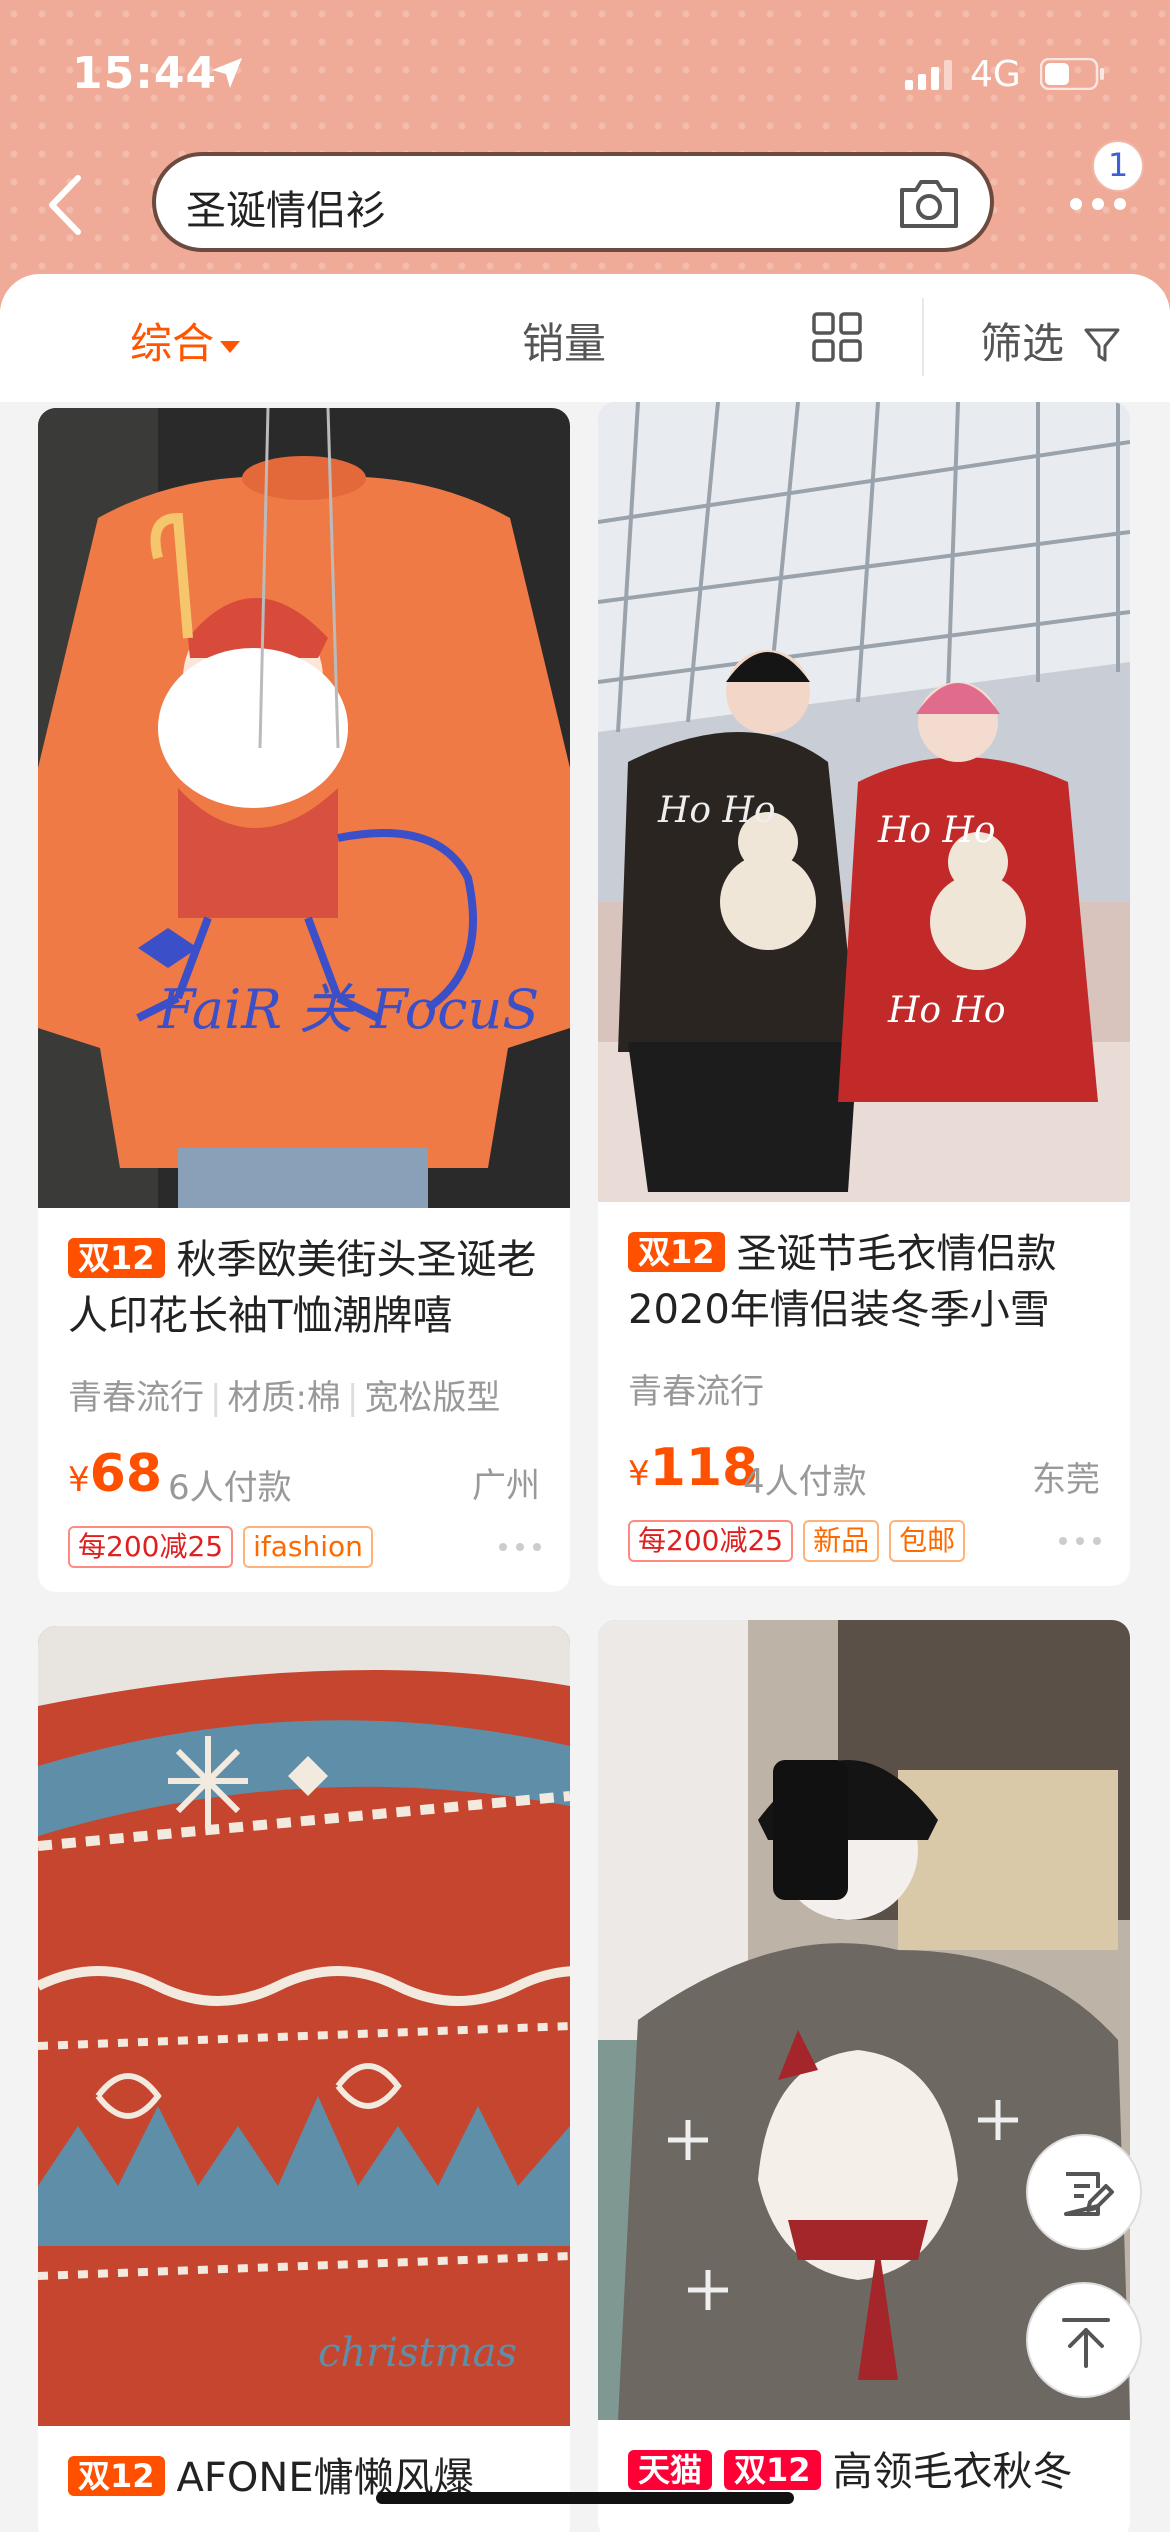 The height and width of the screenshot is (2532, 1170). What do you see at coordinates (1118, 166) in the screenshot?
I see `notification-badge: 1` at bounding box center [1118, 166].